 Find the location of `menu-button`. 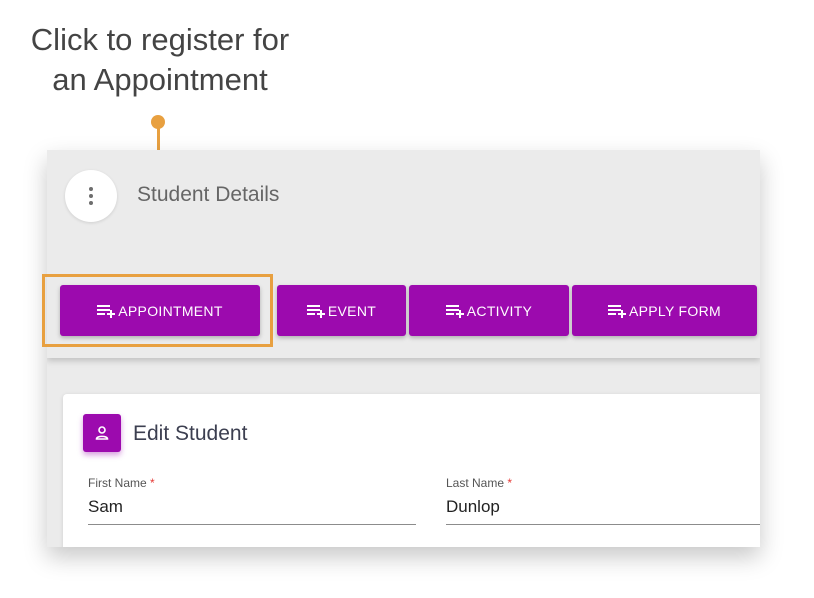

menu-button is located at coordinates (91, 196).